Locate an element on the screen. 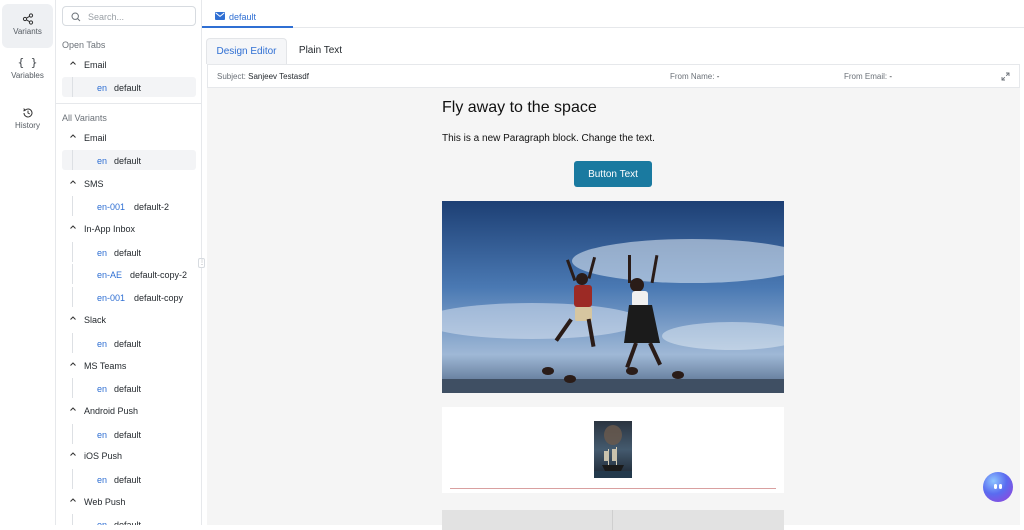  group-android-push: Android Push is located at coordinates (129, 411).